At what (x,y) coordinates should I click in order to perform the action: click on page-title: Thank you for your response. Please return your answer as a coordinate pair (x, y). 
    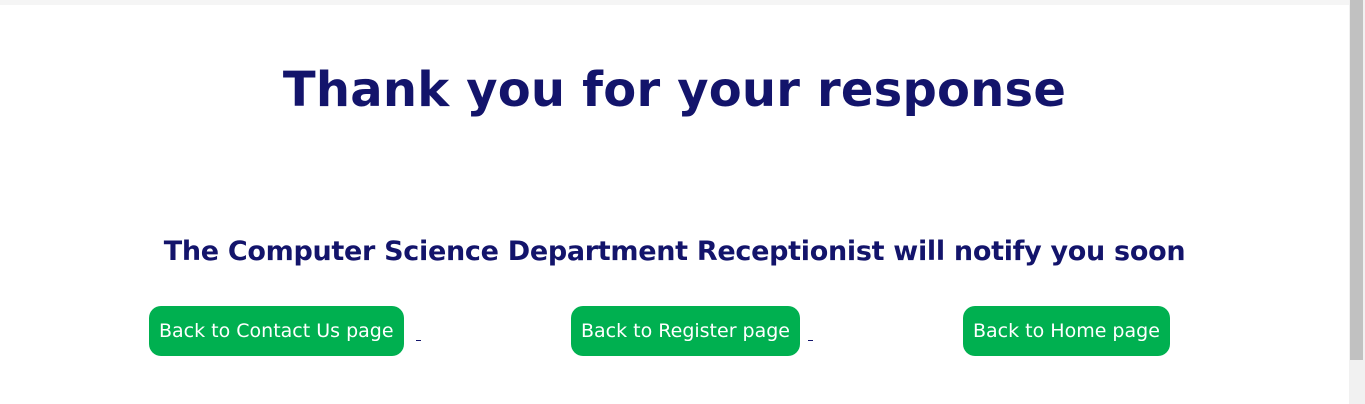
    Looking at the image, I should click on (674, 90).